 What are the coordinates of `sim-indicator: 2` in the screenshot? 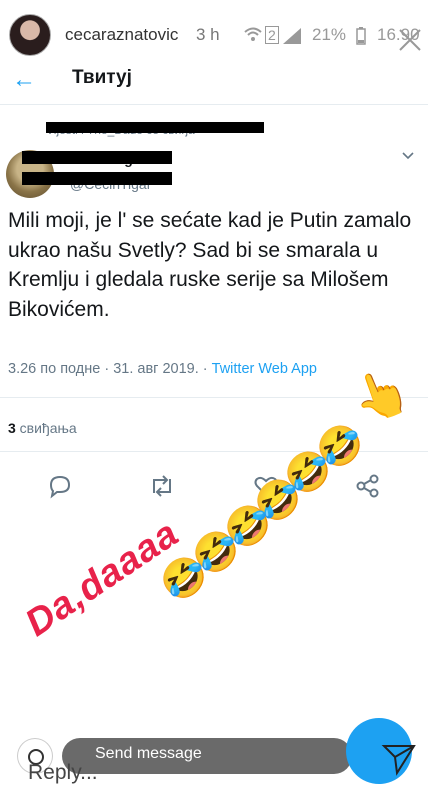 It's located at (272, 35).